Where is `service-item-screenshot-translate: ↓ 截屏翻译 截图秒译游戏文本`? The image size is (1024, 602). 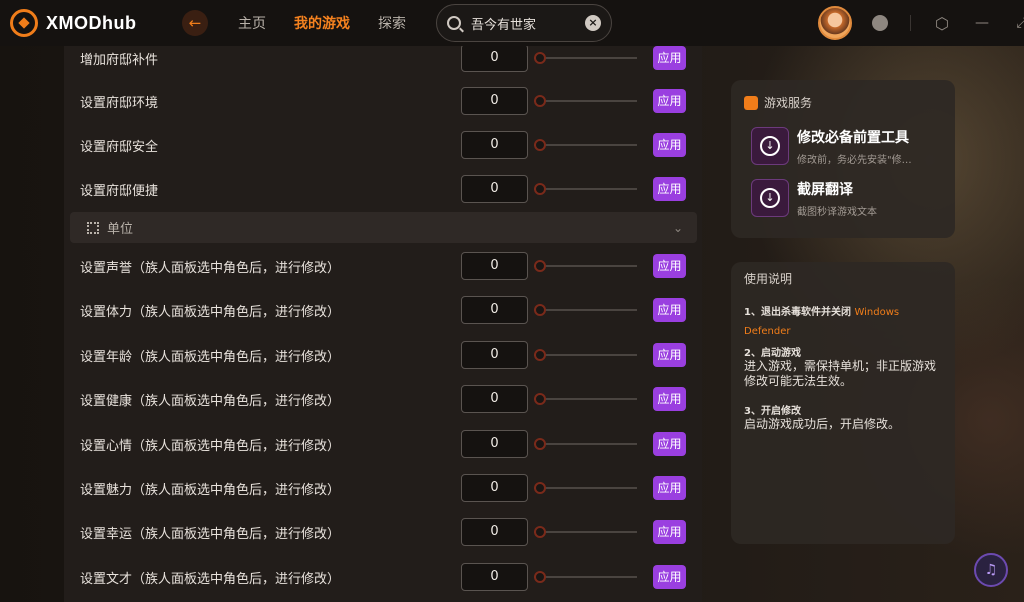
service-item-screenshot-translate: ↓ 截屏翻译 截图秒译游戏文本 is located at coordinates (814, 198).